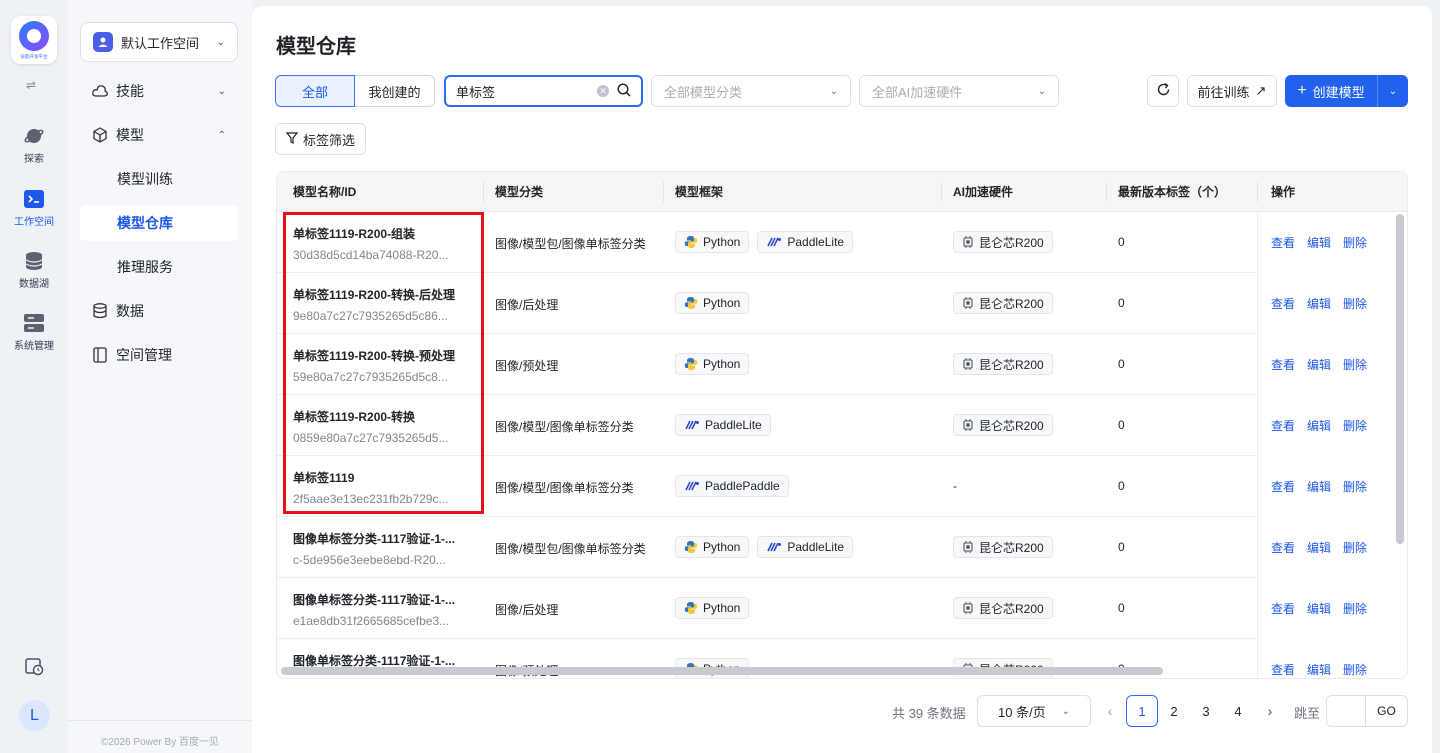 Image resolution: width=1440 pixels, height=753 pixels. What do you see at coordinates (320, 139) in the screenshot?
I see `tag-filter-button: 标签筛选` at bounding box center [320, 139].